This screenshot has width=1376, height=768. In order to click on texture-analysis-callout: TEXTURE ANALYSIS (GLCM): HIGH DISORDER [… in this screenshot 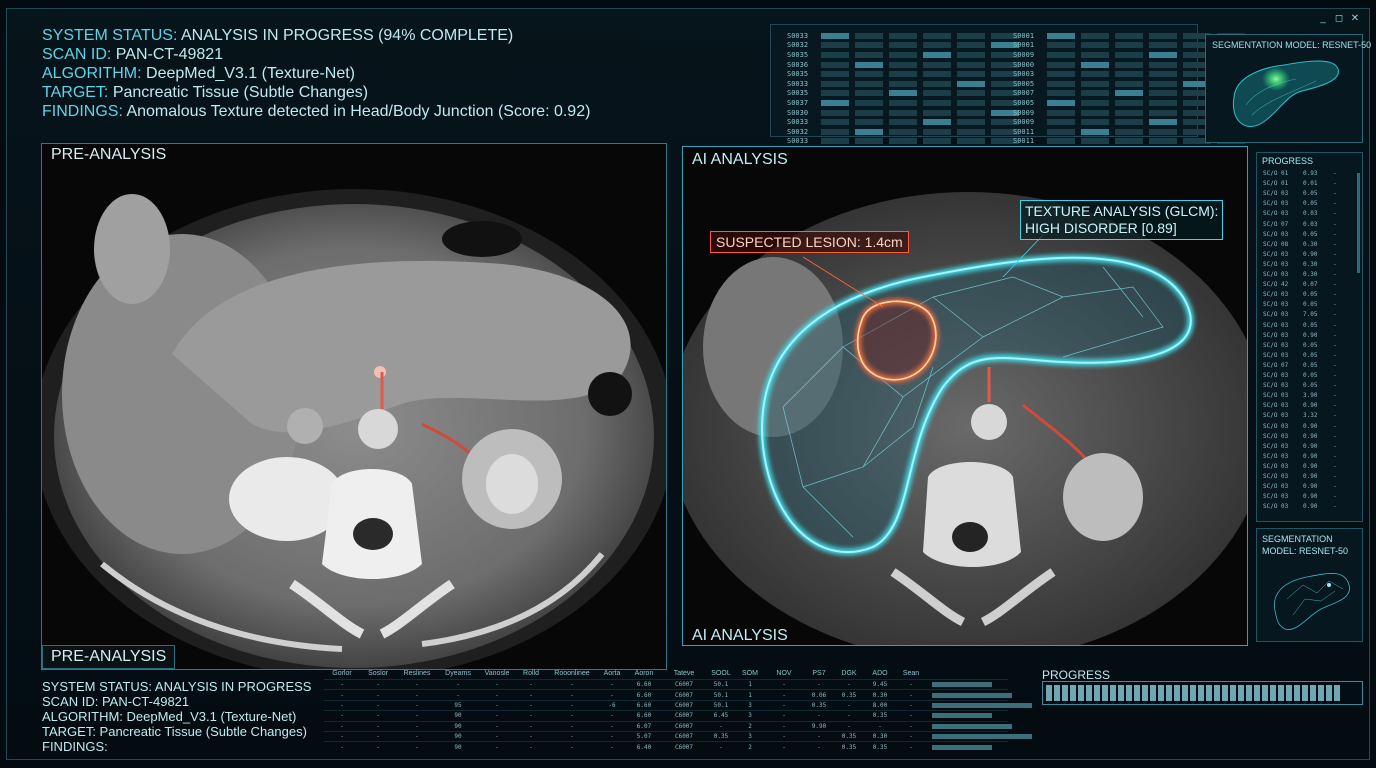, I will do `click(1122, 220)`.